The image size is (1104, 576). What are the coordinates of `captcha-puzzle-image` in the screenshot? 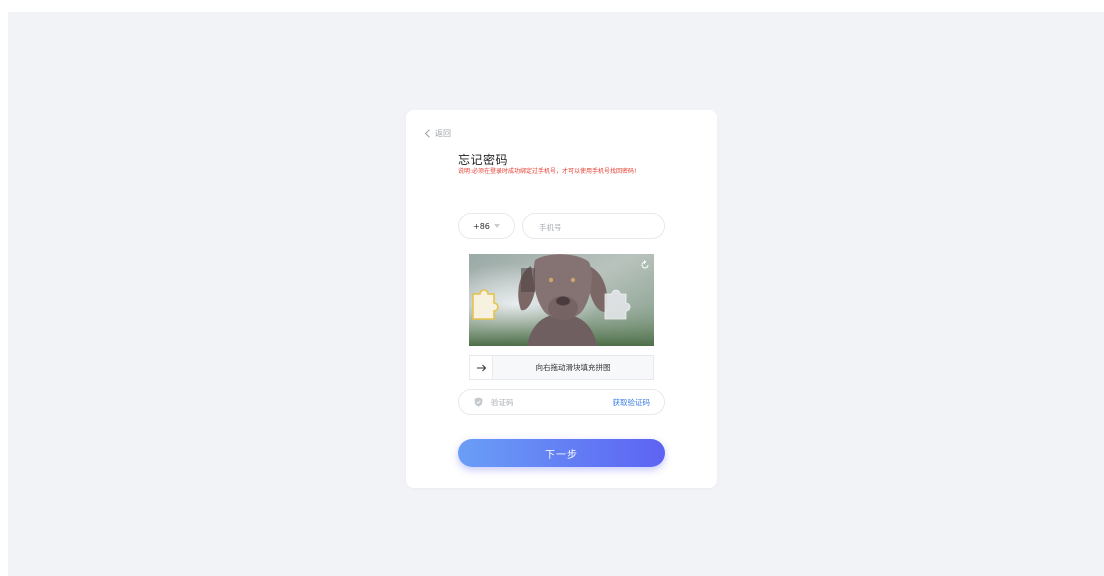 It's located at (561, 300).